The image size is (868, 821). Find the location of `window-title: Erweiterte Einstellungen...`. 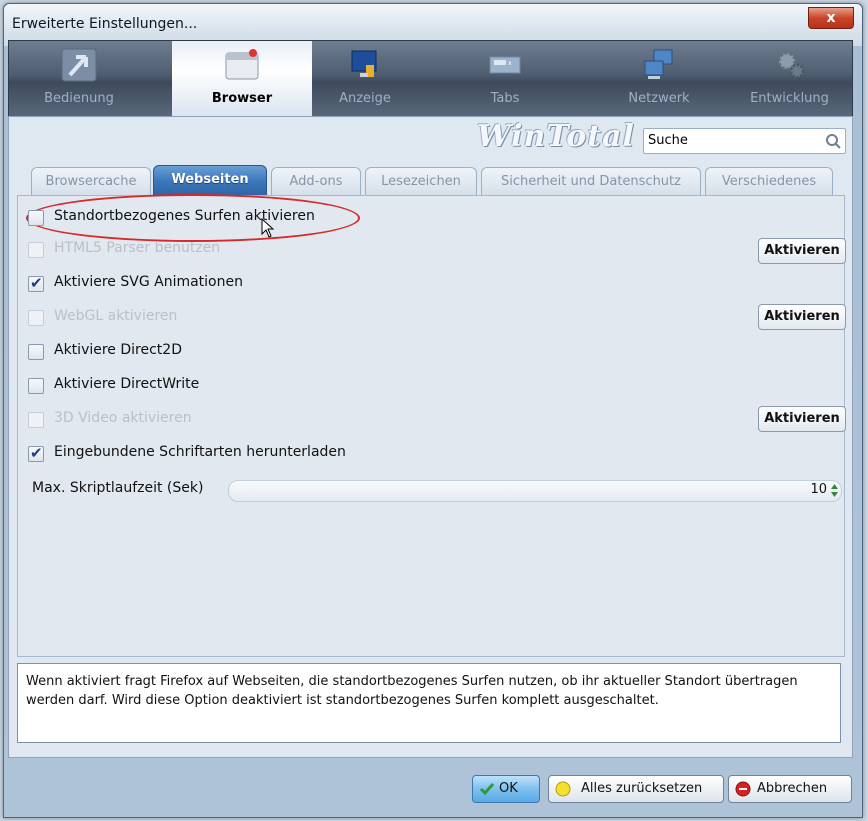

window-title: Erweiterte Einstellungen... is located at coordinates (105, 24).